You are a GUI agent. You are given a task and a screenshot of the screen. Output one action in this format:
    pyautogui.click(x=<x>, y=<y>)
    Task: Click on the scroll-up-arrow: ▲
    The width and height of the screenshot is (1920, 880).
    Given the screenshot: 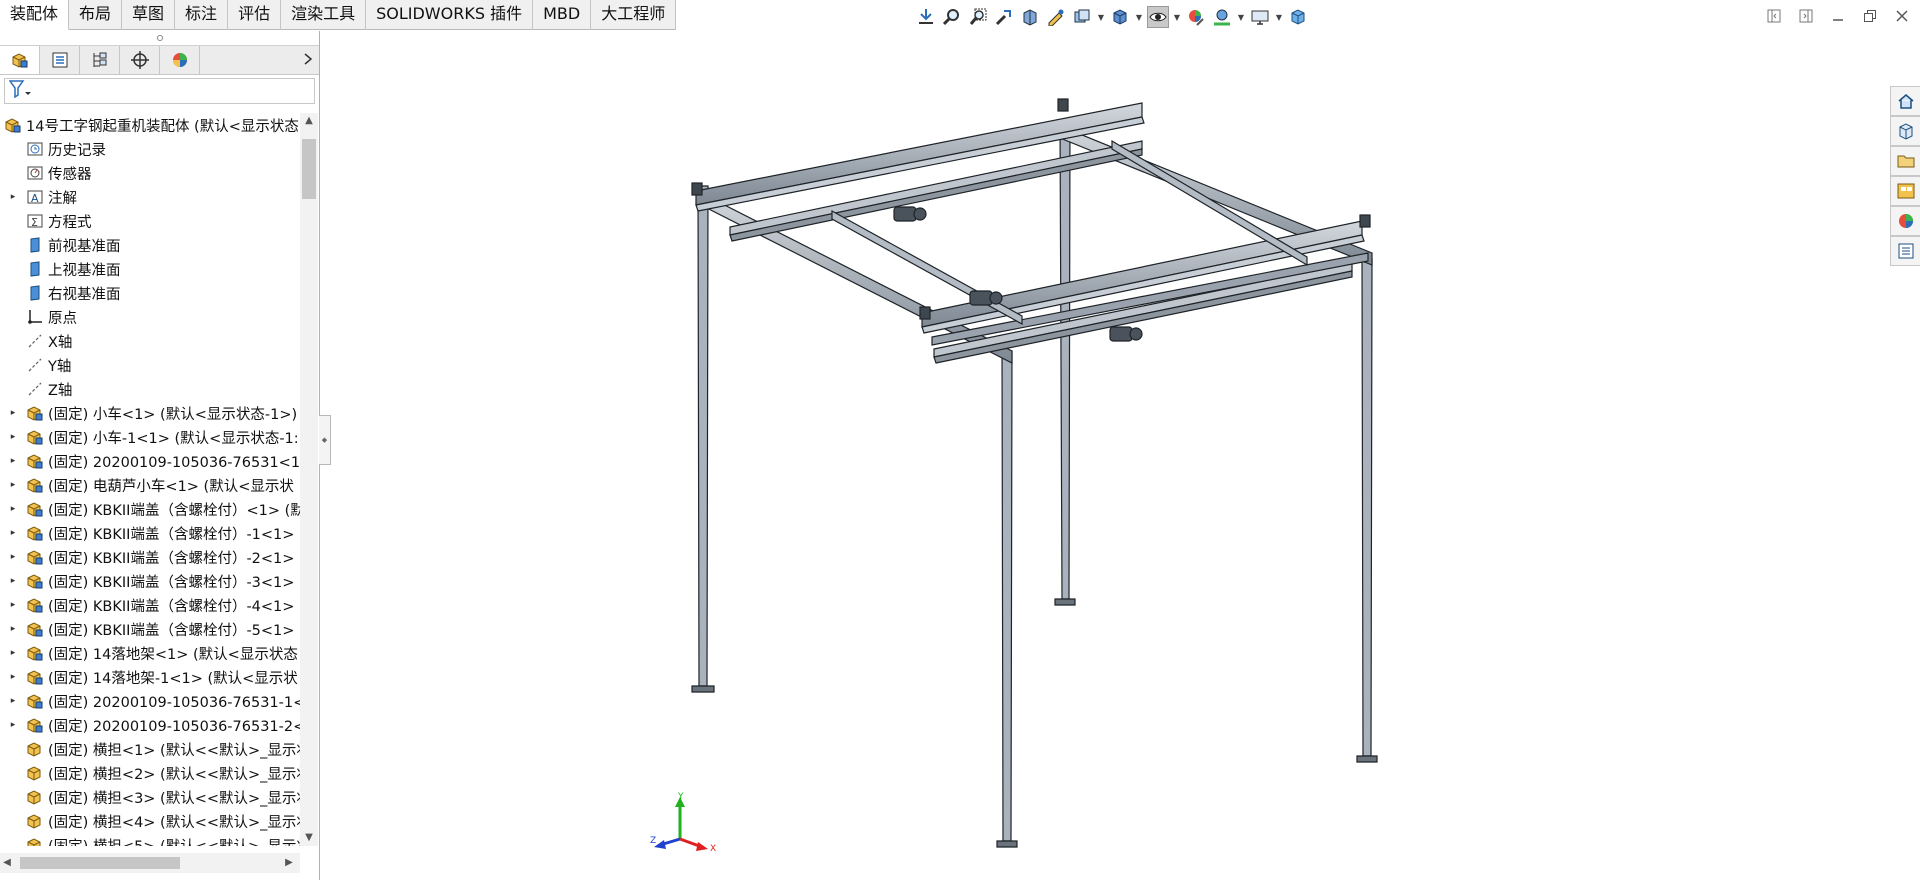 What is the action you would take?
    pyautogui.click(x=309, y=121)
    